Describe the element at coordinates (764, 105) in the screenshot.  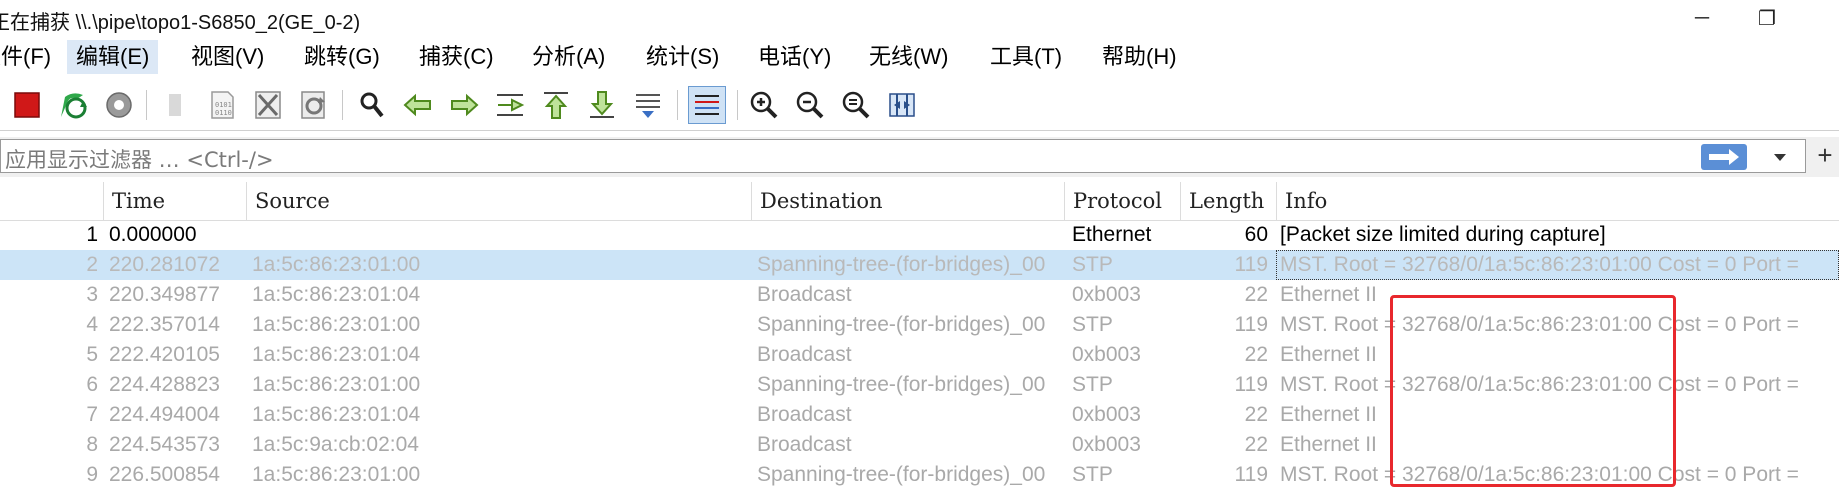
I see `zoom-in-icon` at that location.